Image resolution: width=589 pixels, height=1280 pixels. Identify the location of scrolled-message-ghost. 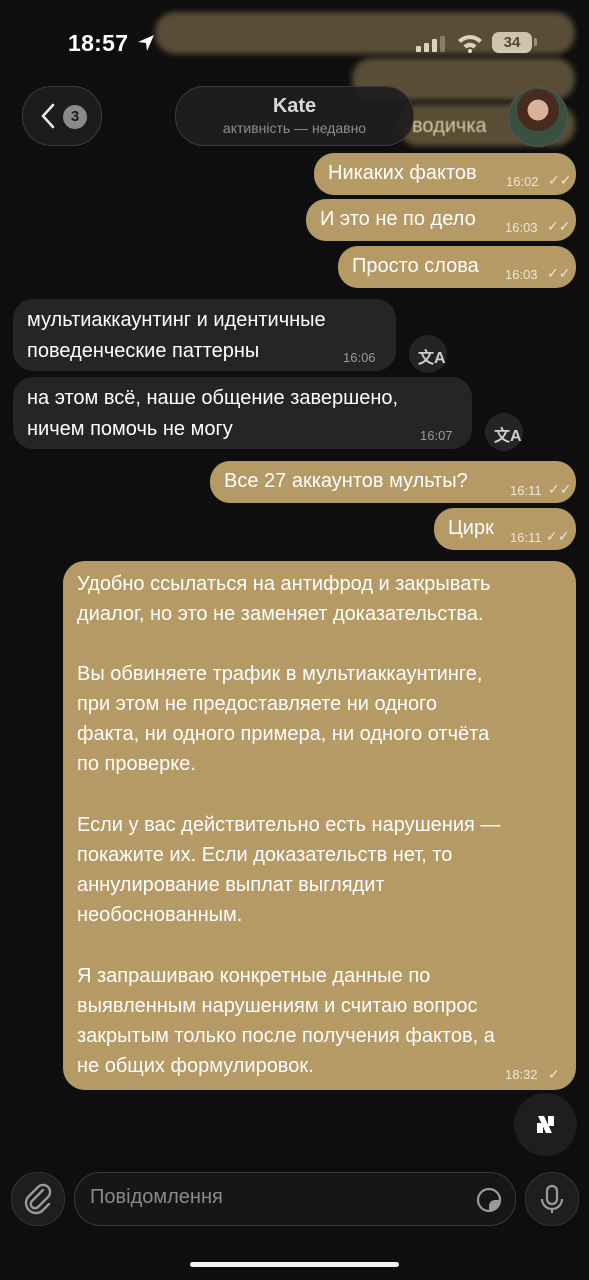
(365, 33).